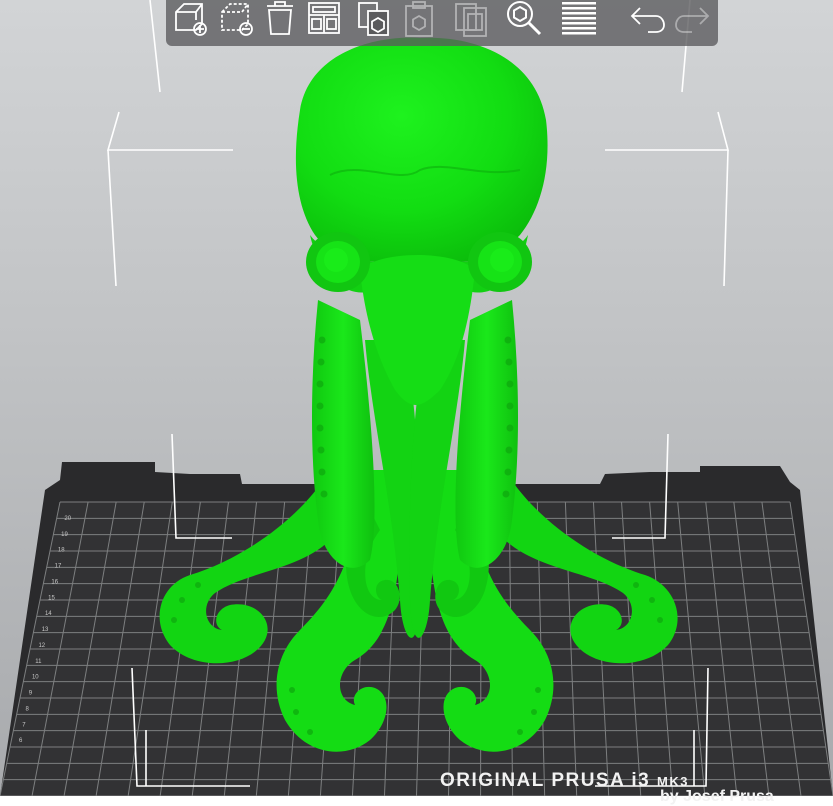 This screenshot has height=806, width=833. What do you see at coordinates (500, 262) in the screenshot?
I see `octopus-eye-right` at bounding box center [500, 262].